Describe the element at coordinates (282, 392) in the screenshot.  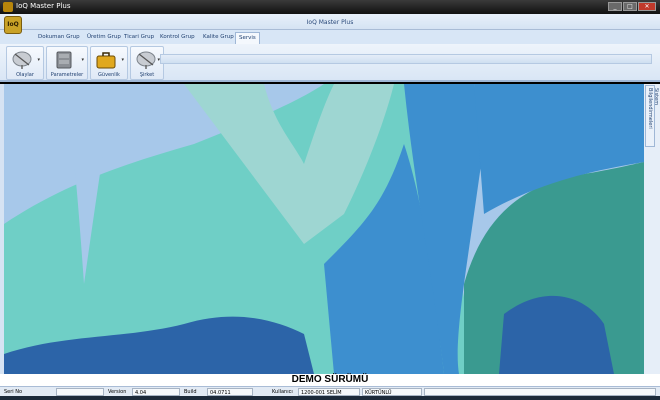
I see `status-user-label: Kullanıcı` at that location.